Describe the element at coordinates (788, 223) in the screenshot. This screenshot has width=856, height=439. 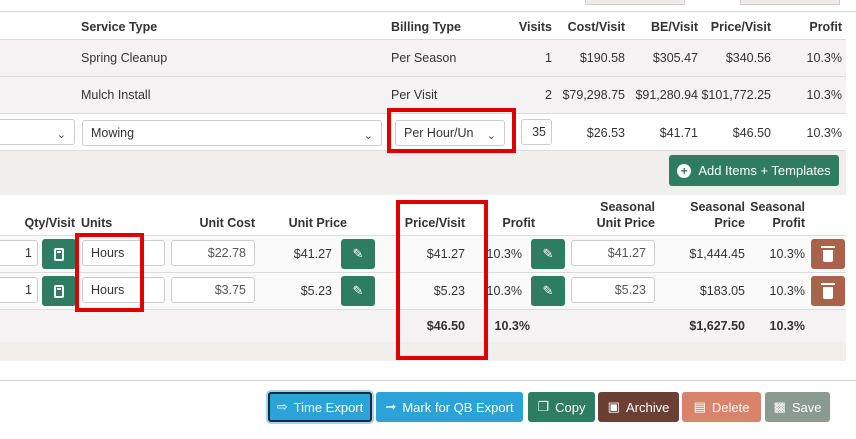
I see `header-seasonal-profit-2: Profit` at that location.